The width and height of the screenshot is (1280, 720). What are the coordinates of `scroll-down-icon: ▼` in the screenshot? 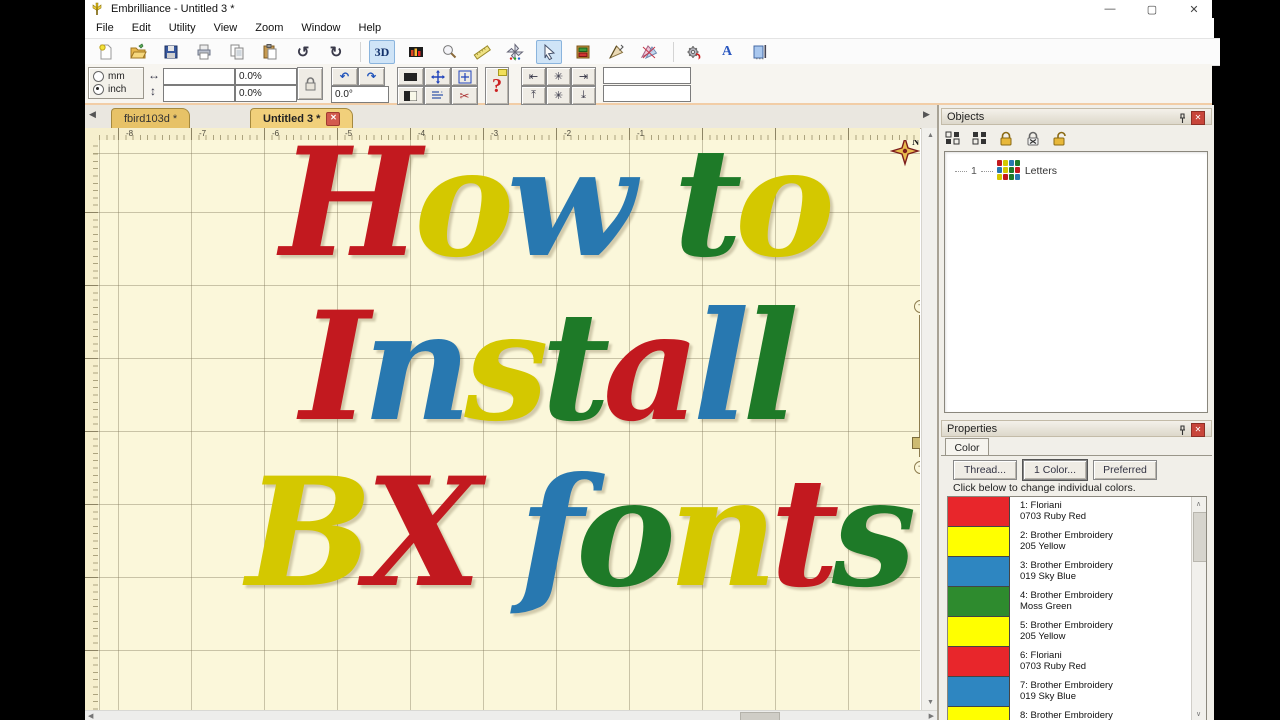 It's located at (930, 702).